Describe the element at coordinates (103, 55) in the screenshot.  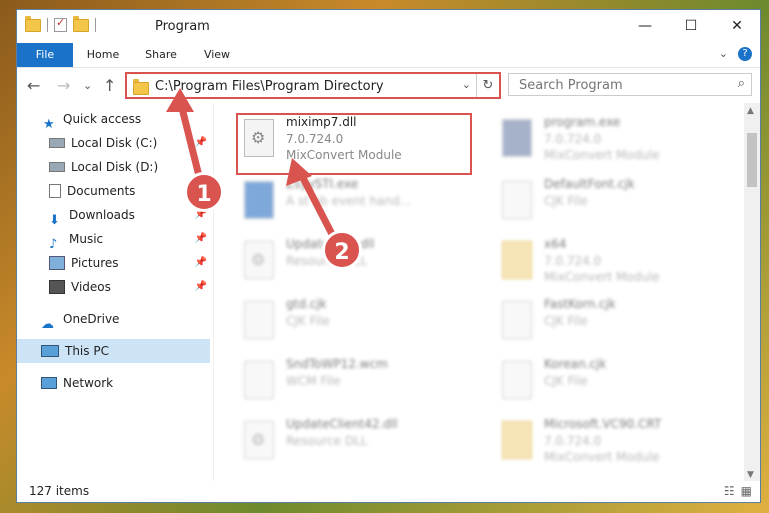
I see `tab-home: Home` at that location.